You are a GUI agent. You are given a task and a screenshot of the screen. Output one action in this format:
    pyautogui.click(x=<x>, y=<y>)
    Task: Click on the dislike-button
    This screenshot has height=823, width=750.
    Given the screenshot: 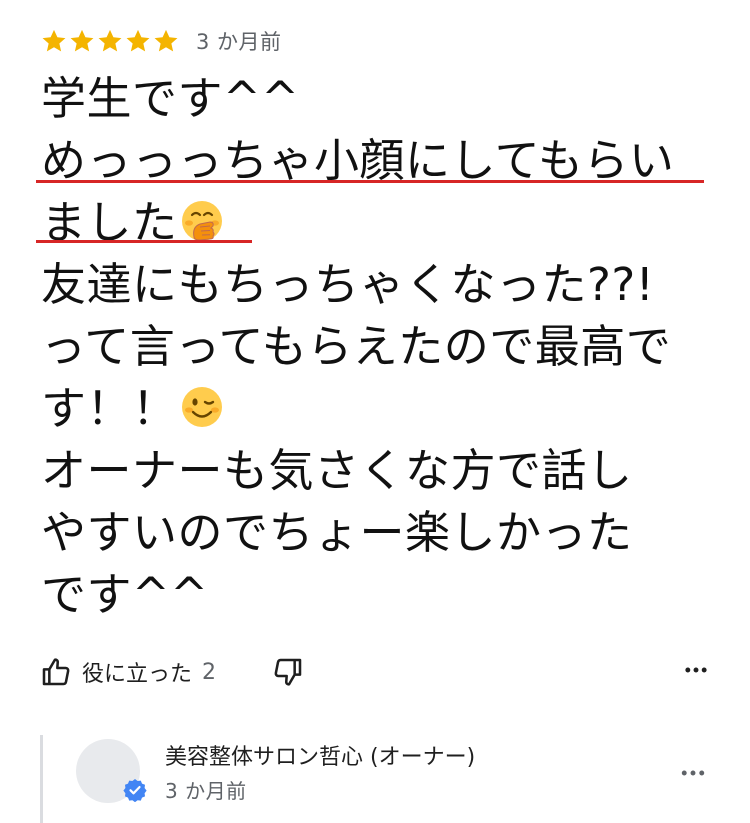 What is the action you would take?
    pyautogui.click(x=288, y=672)
    